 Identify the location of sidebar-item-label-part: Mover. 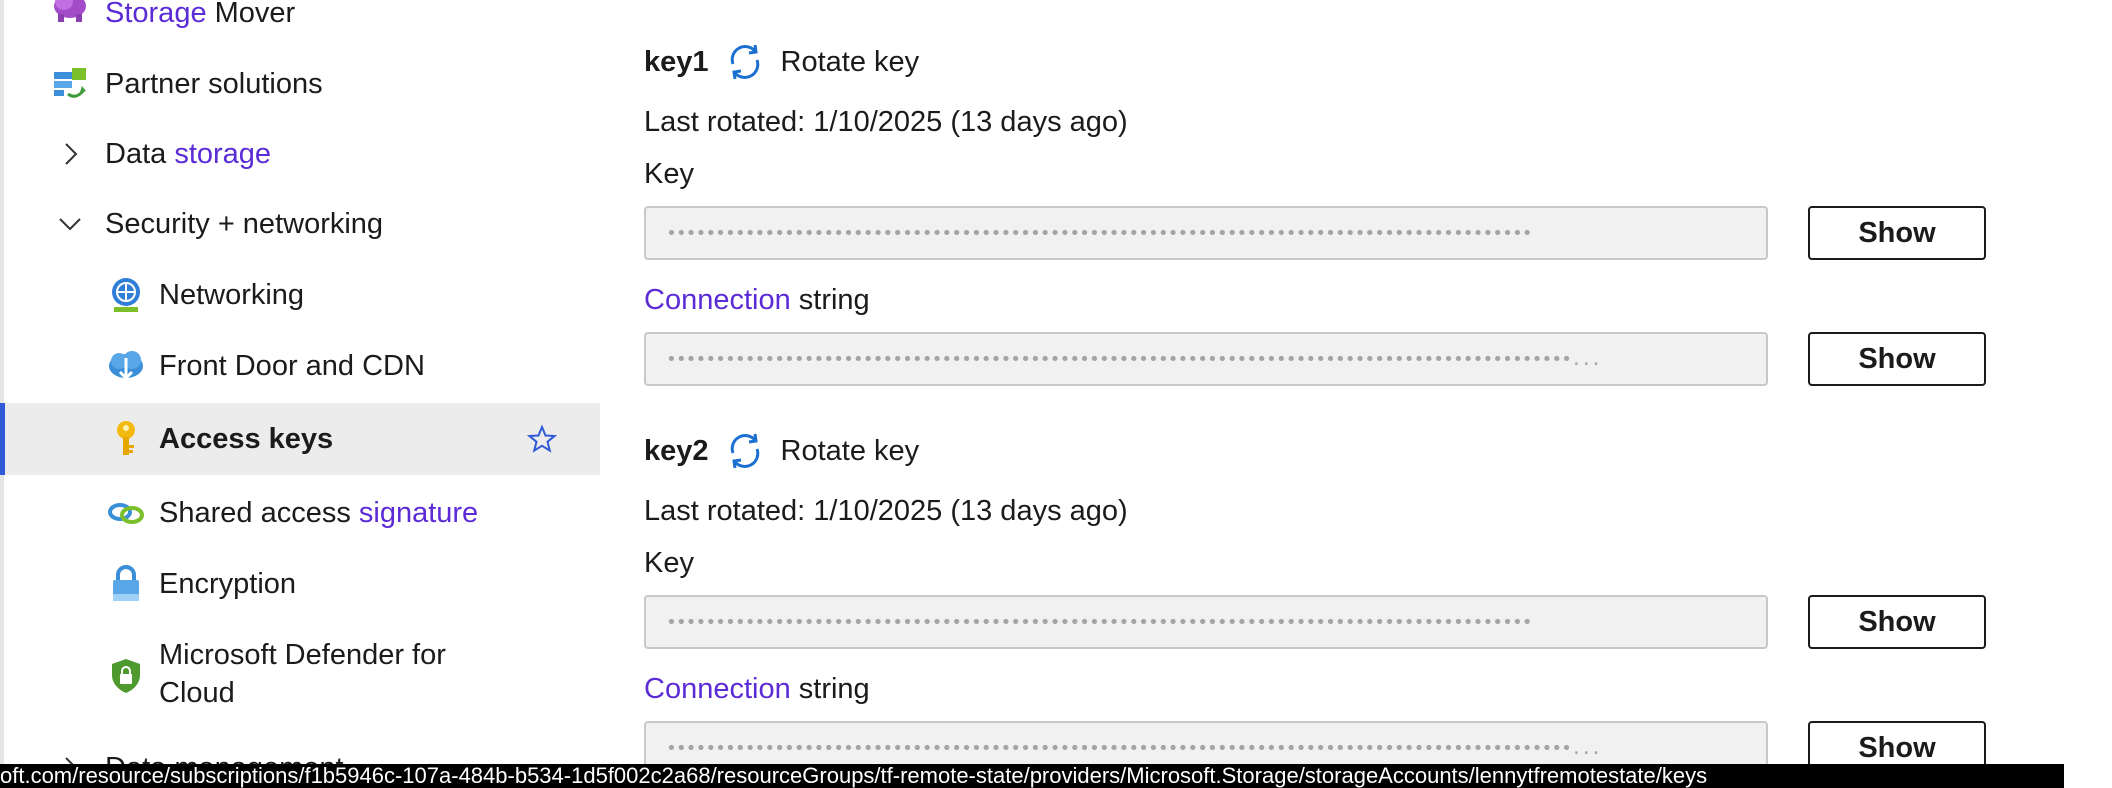
(251, 14).